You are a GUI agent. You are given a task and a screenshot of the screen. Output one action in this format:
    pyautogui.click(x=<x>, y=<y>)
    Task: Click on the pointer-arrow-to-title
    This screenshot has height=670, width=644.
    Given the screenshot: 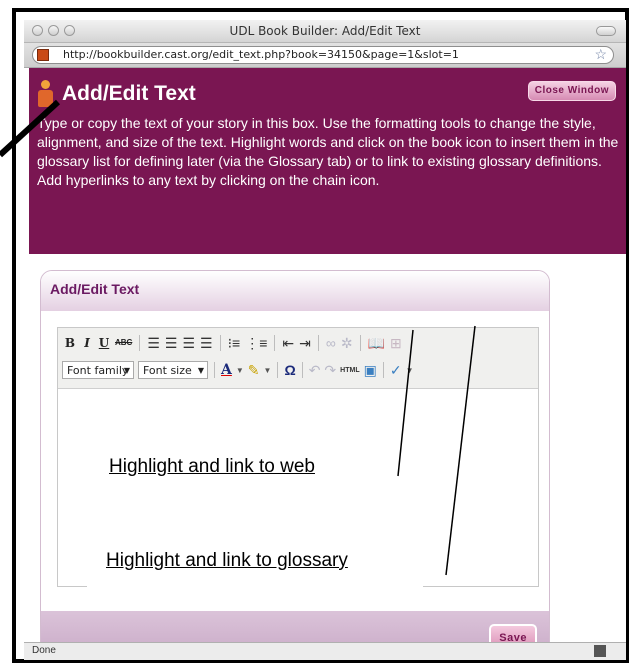 What is the action you would take?
    pyautogui.click(x=30, y=128)
    